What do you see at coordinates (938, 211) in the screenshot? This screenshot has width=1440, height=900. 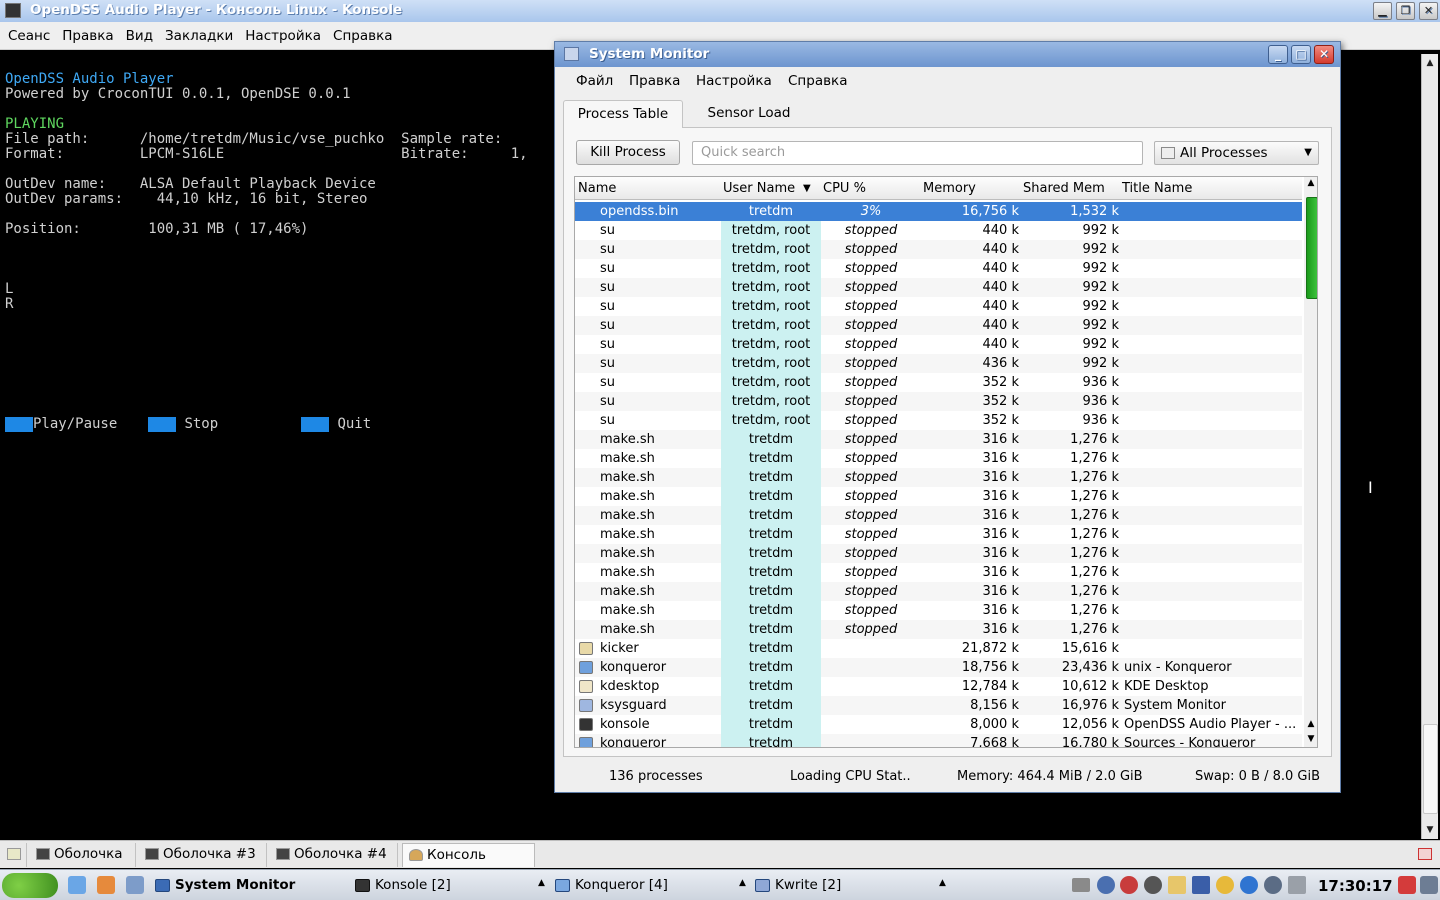 I see `table-row: opendss.bin tretdm 3% 16,756 k 1,532 k` at bounding box center [938, 211].